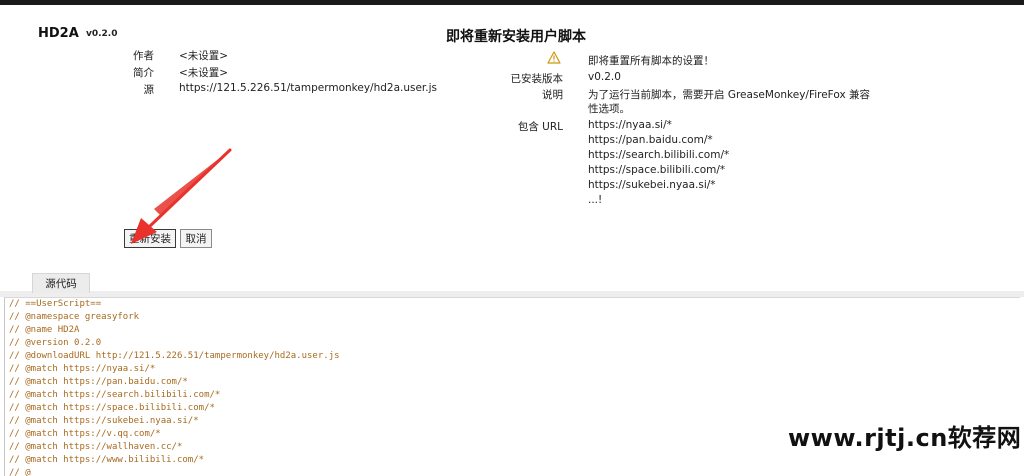  Describe the element at coordinates (537, 79) in the screenshot. I see `installed-version-label: 已安装版本` at that location.